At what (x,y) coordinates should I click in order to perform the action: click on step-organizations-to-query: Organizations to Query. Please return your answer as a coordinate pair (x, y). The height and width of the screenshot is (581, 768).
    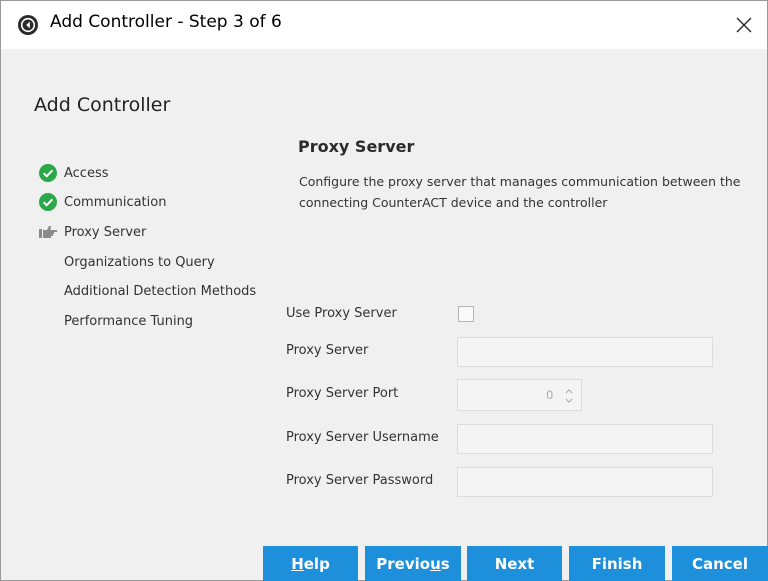
    Looking at the image, I should click on (127, 262).